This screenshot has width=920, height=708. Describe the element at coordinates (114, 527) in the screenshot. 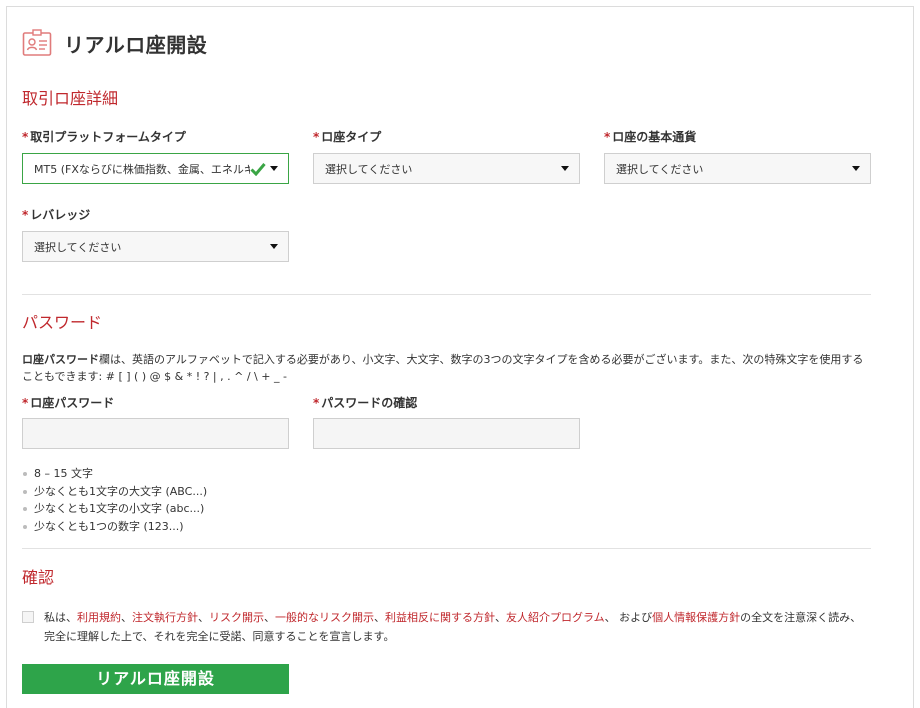

I see `password-rule: 少なくとも1つの数字 (123...)` at that location.